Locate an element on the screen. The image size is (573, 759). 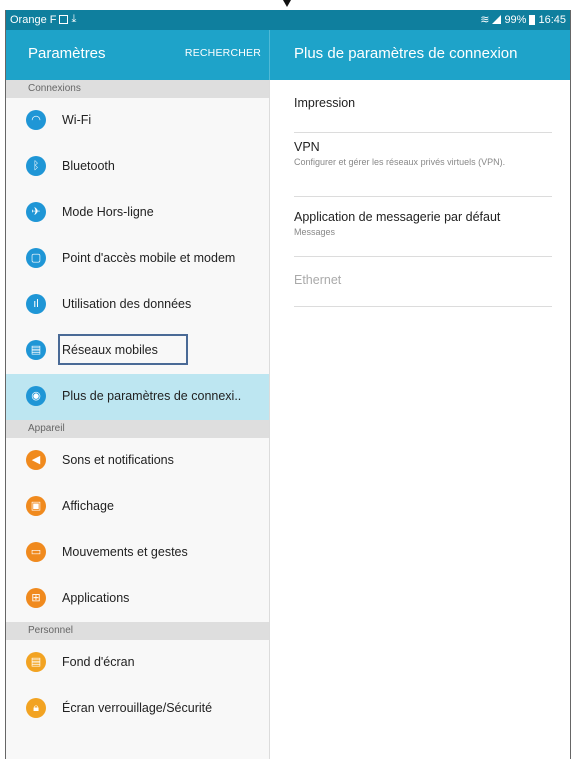
settings-item-bluetooth: ᛒ Bluetooth is located at coordinates (137, 167).